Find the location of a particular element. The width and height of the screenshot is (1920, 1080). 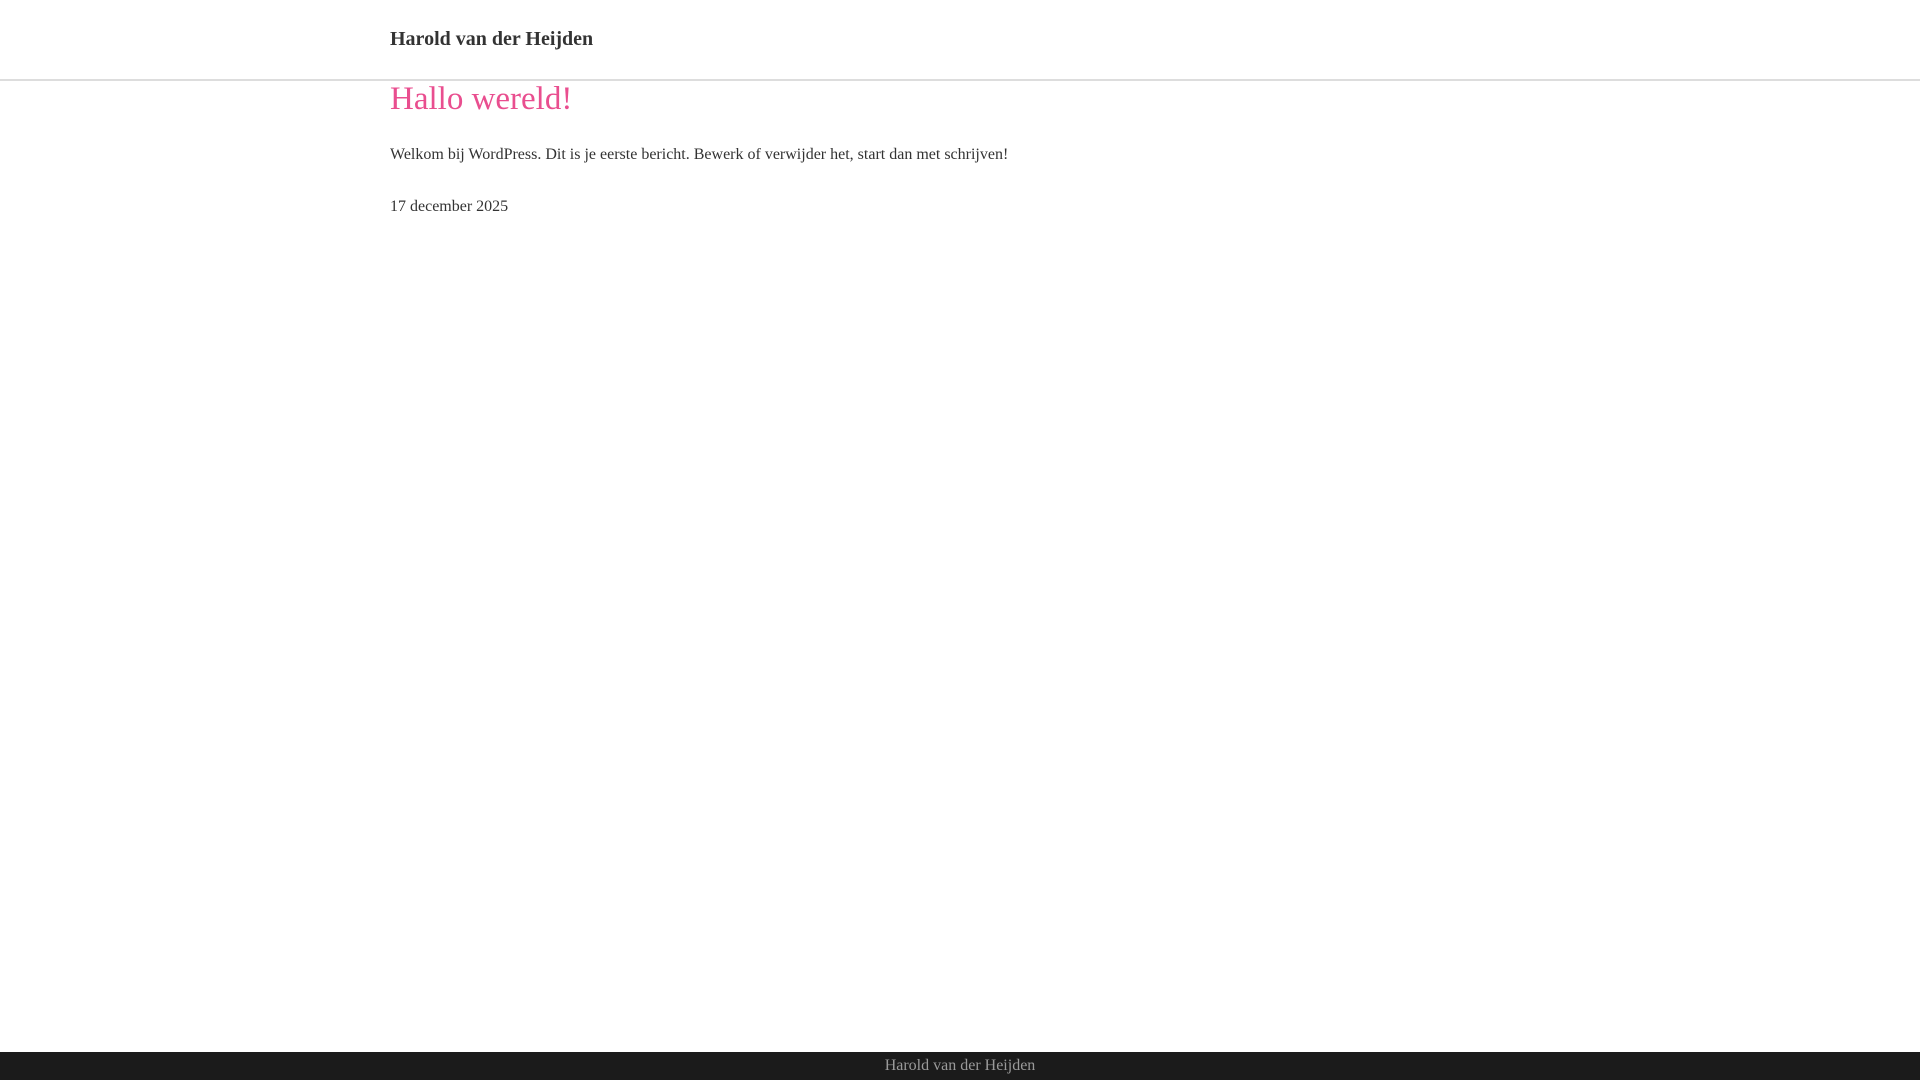

site-title-link: Harold van der Heijden is located at coordinates (491, 39).